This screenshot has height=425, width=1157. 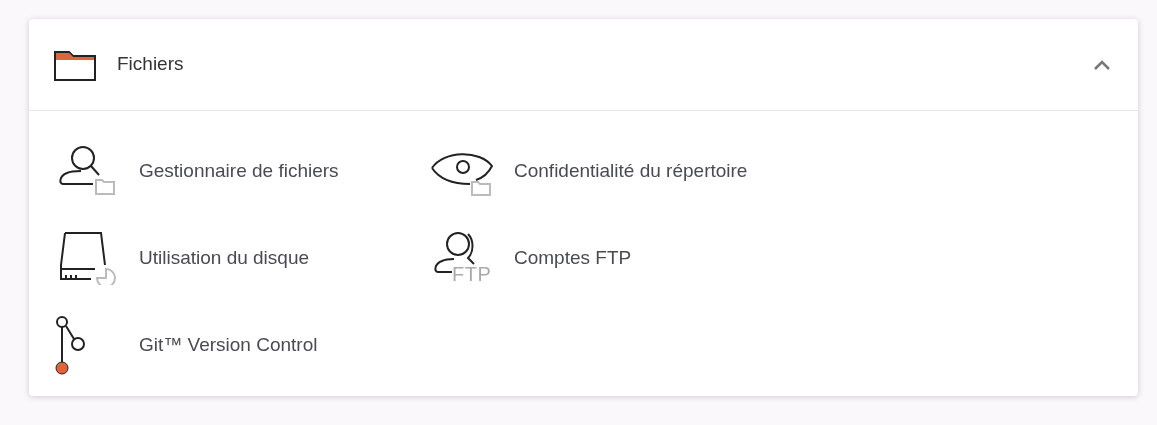 I want to click on git-branch-icon, so click(x=70, y=345).